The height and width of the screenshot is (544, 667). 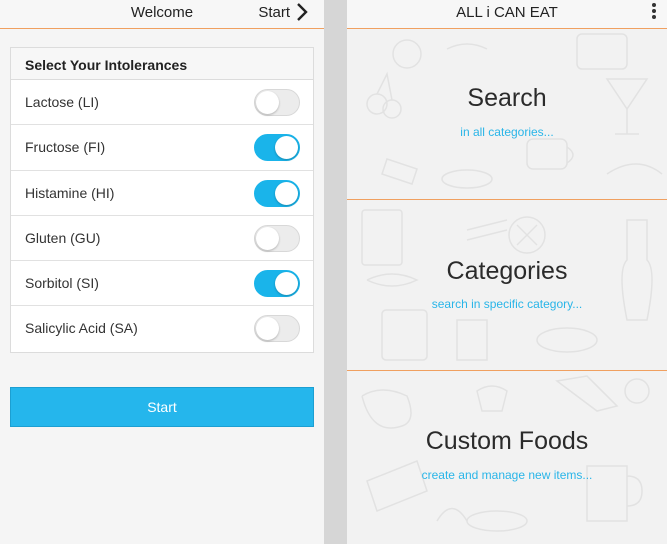 What do you see at coordinates (162, 148) in the screenshot?
I see `intolerance-row-fructose: Fructose (FI)` at bounding box center [162, 148].